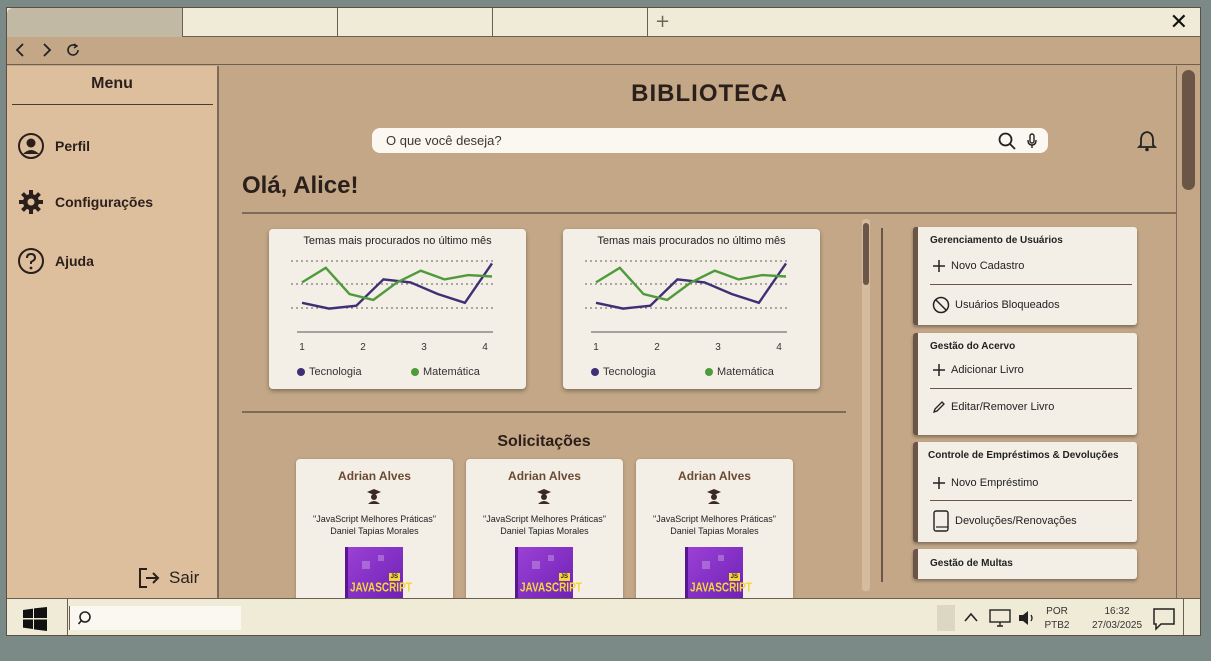 The height and width of the screenshot is (661, 1211). I want to click on logout-button: Sair, so click(168, 578).